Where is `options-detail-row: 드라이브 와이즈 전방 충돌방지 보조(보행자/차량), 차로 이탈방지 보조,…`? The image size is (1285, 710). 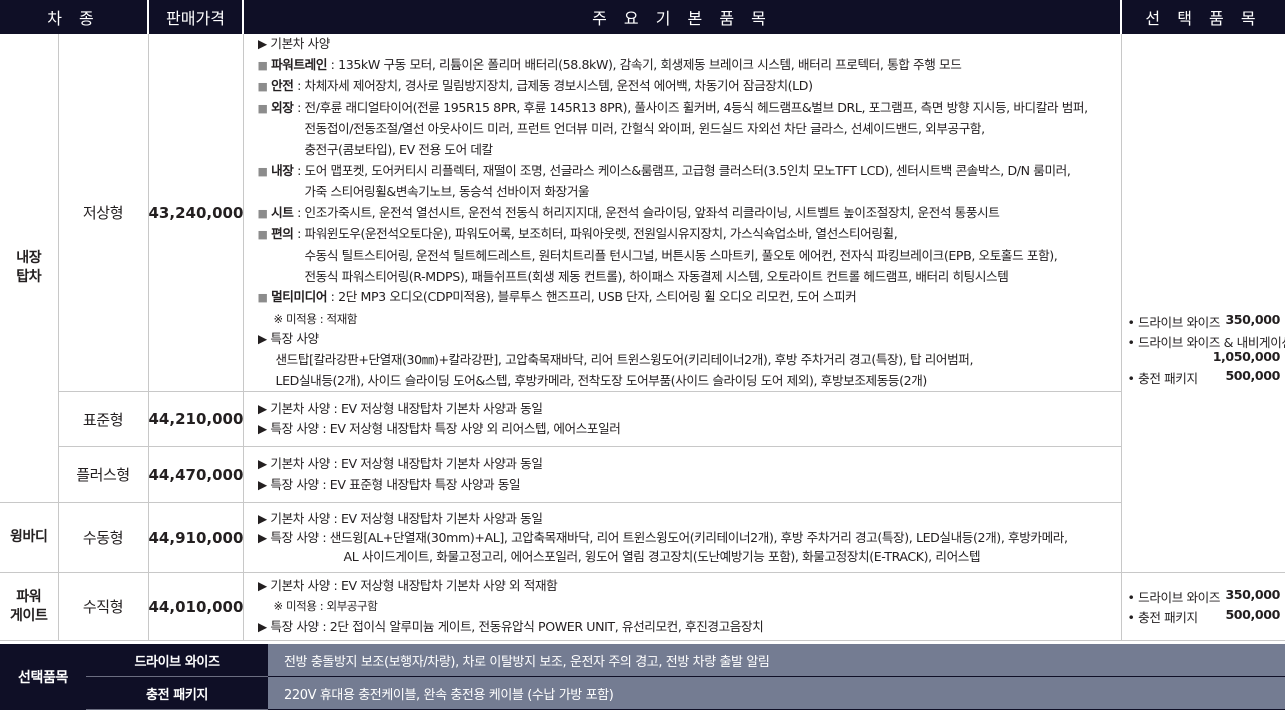 options-detail-row: 드라이브 와이즈 전방 충돌방지 보조(보행자/차량), 차로 이탈방지 보조,… is located at coordinates (685, 660).